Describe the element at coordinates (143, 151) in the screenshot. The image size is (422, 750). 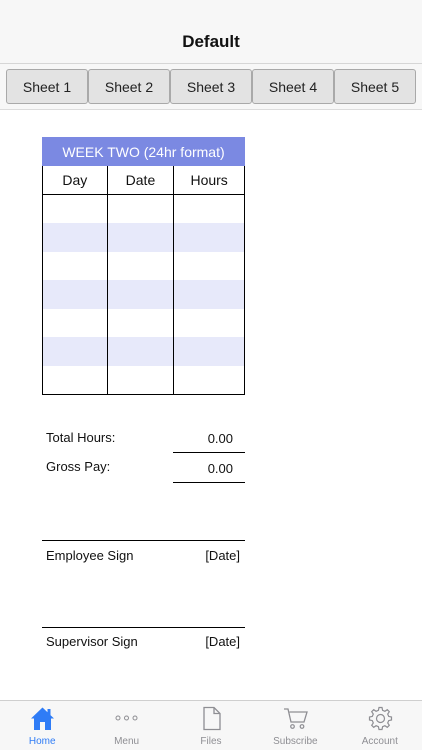
I see `week-header: WEEK TWO (24hr format)` at that location.